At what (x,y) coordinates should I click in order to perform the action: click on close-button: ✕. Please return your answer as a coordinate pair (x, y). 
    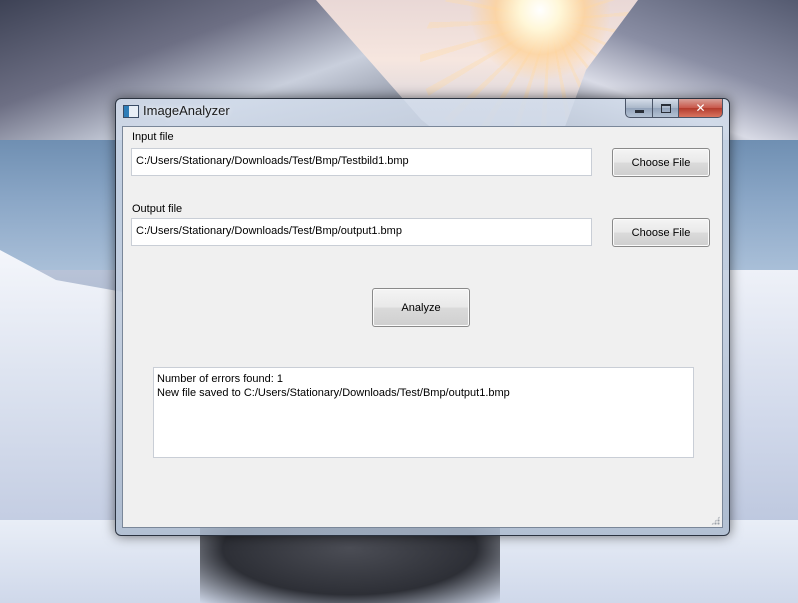
    Looking at the image, I should click on (701, 108).